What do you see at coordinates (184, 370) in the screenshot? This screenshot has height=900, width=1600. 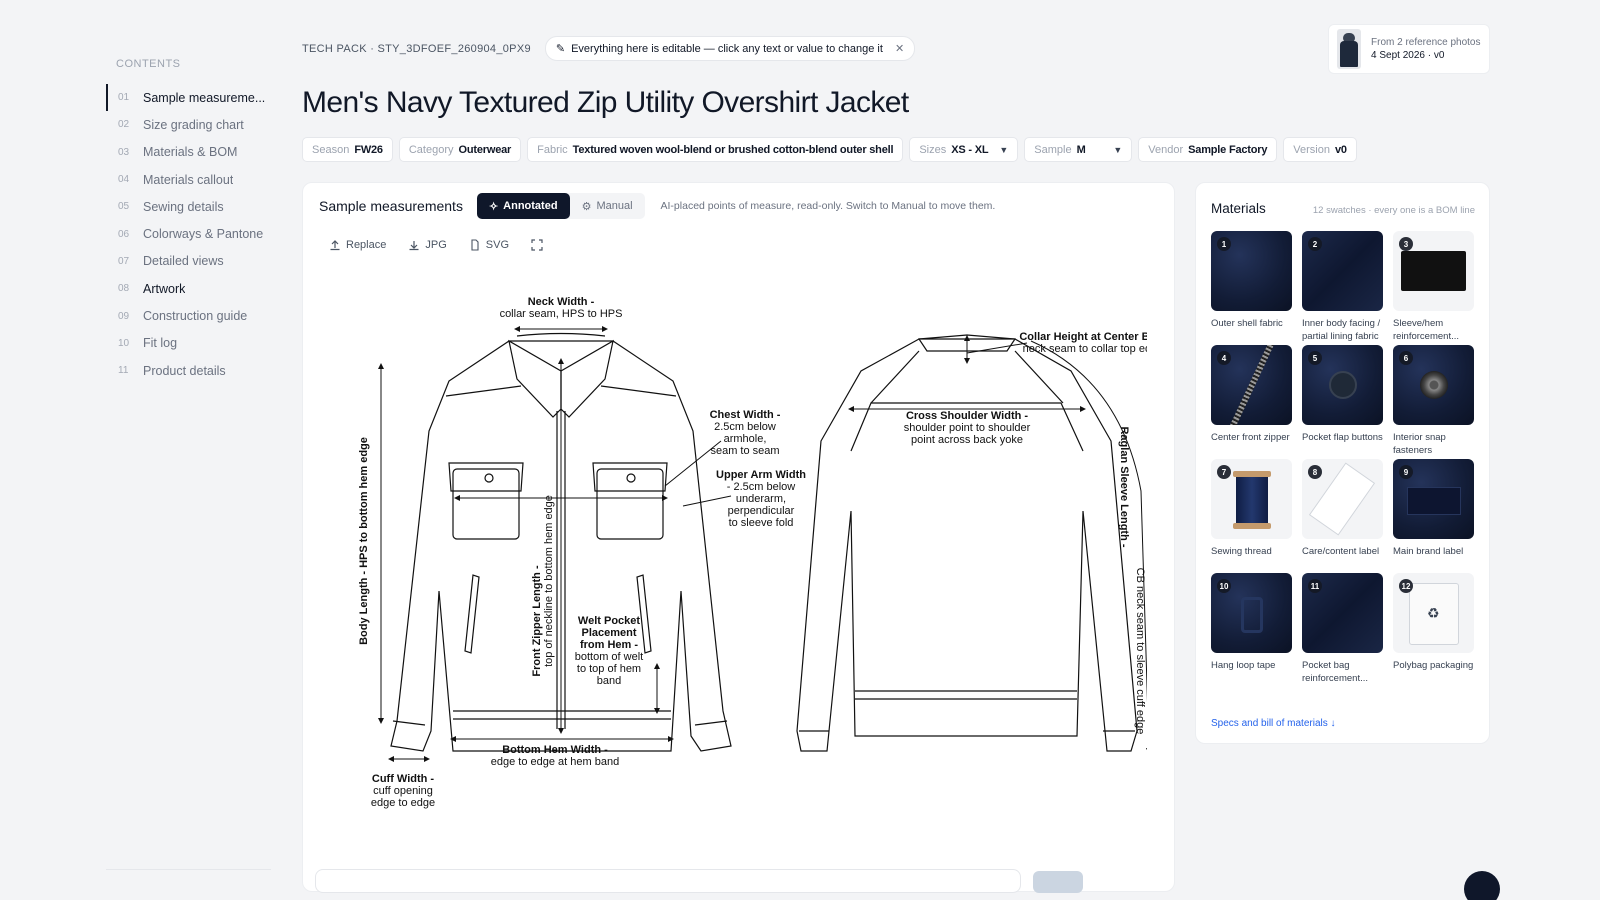 I see `toc-label: Product details` at bounding box center [184, 370].